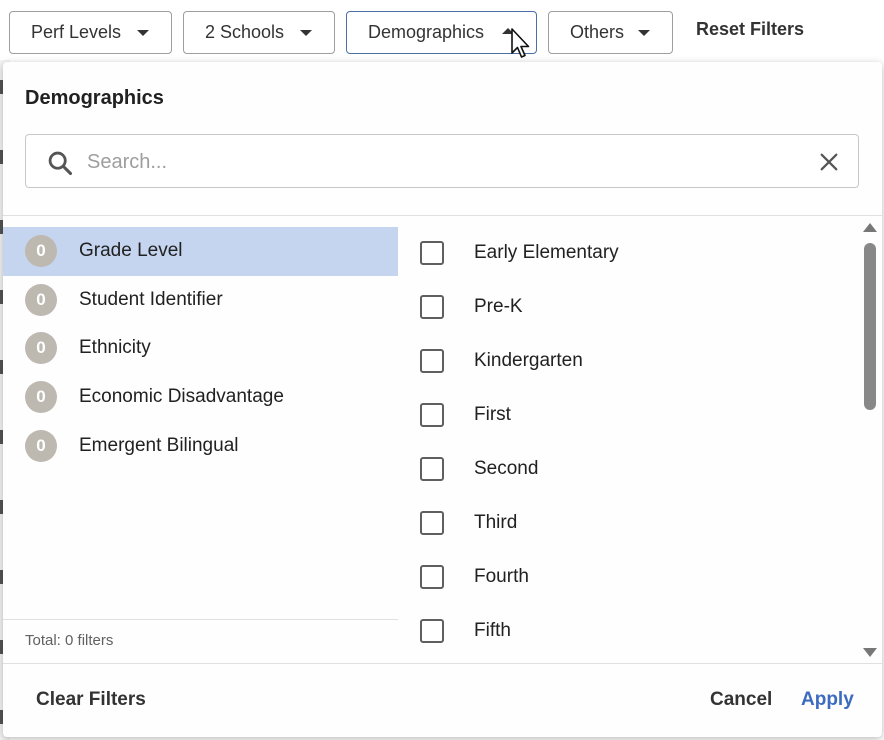 This screenshot has width=884, height=740. I want to click on option-fifth: Fifth, so click(633, 631).